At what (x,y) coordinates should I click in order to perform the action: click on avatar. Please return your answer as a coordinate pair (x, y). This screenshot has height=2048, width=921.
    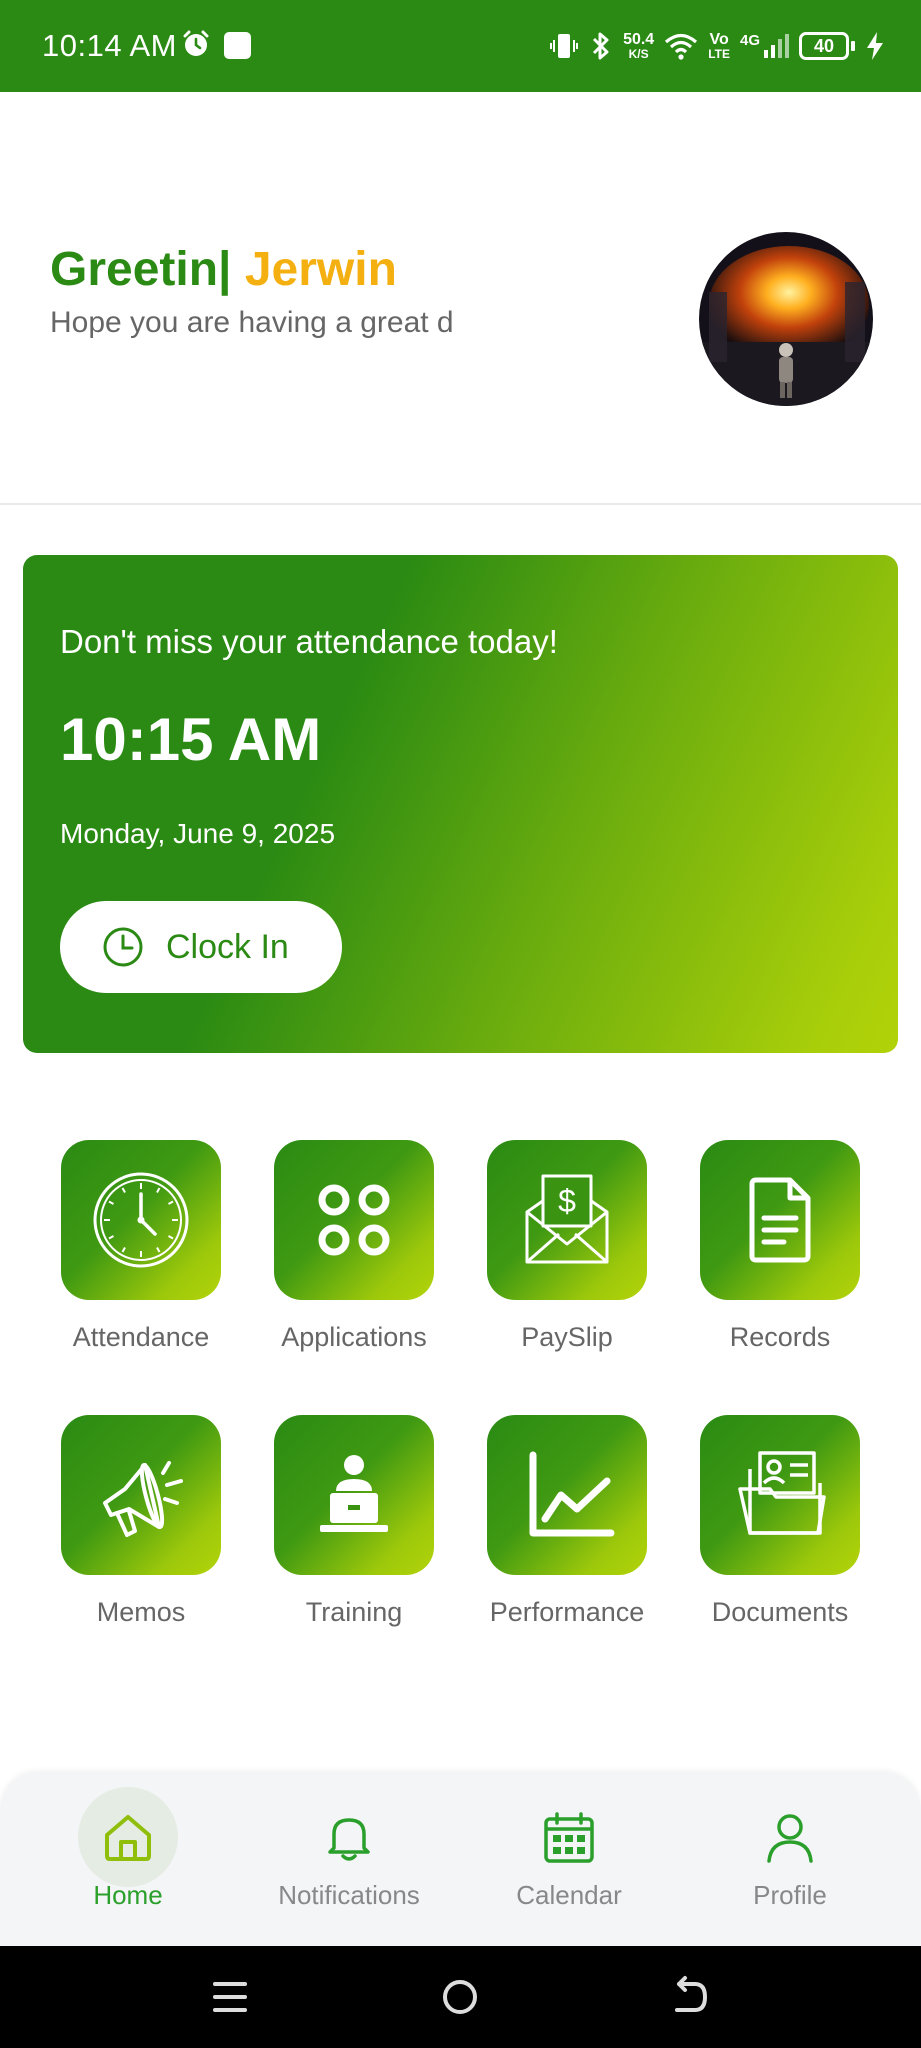
    Looking at the image, I should click on (786, 319).